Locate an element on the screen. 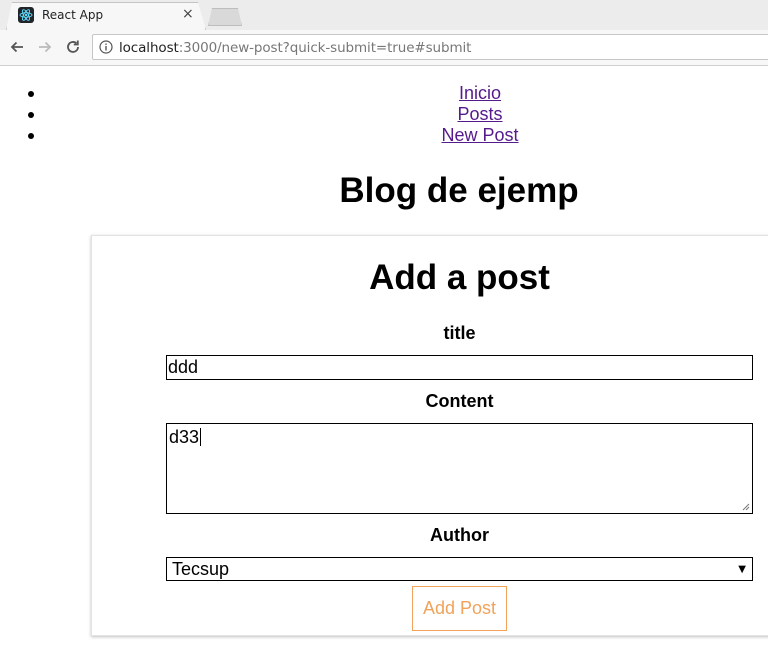 Image resolution: width=768 pixels, height=668 pixels. nav-link-new-post: New Post is located at coordinates (479, 135).